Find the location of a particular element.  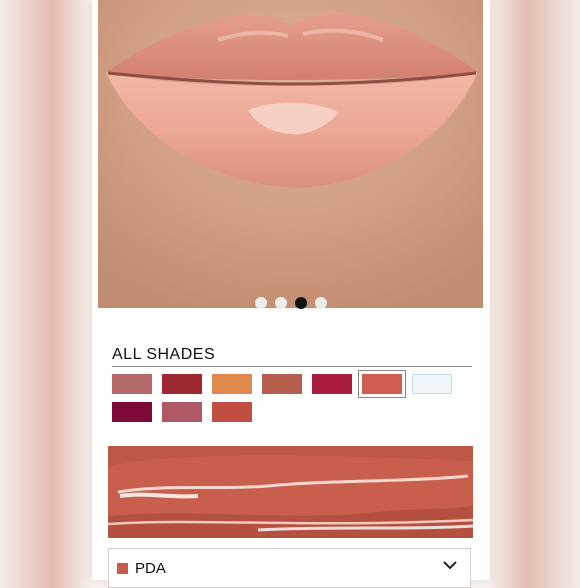

selected-shade-chip is located at coordinates (122, 568).